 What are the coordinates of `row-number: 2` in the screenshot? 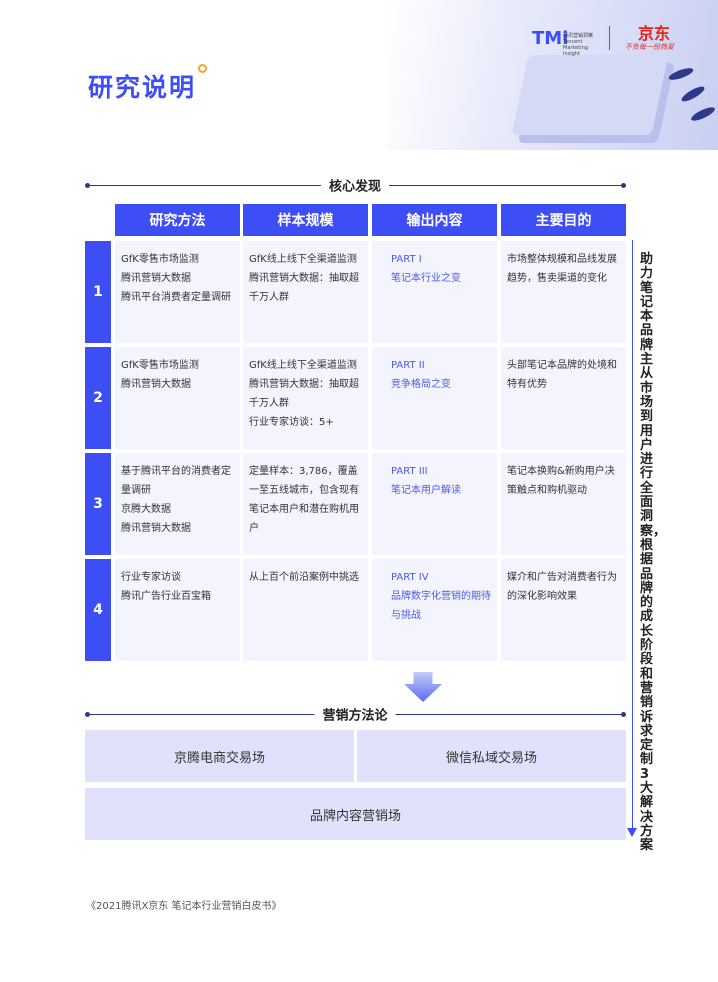 It's located at (98, 398).